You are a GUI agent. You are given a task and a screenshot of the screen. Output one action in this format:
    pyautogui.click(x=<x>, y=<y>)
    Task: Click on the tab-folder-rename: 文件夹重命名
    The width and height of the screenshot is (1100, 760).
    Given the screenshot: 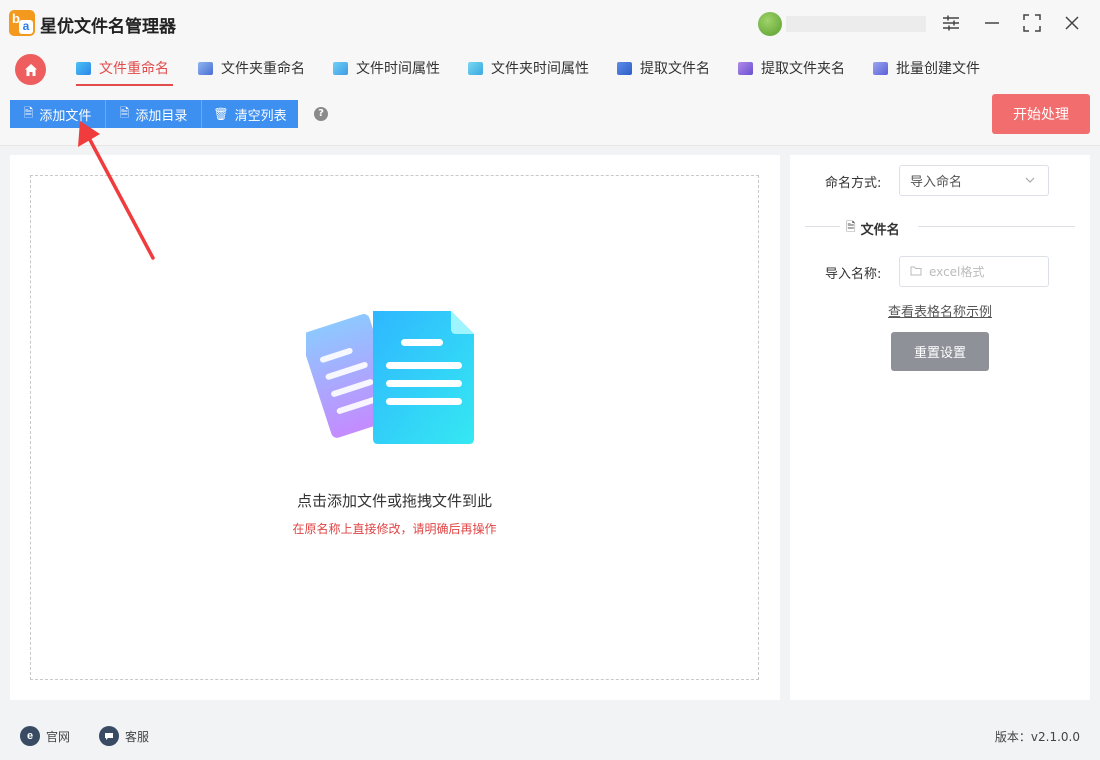 What is the action you would take?
    pyautogui.click(x=251, y=68)
    